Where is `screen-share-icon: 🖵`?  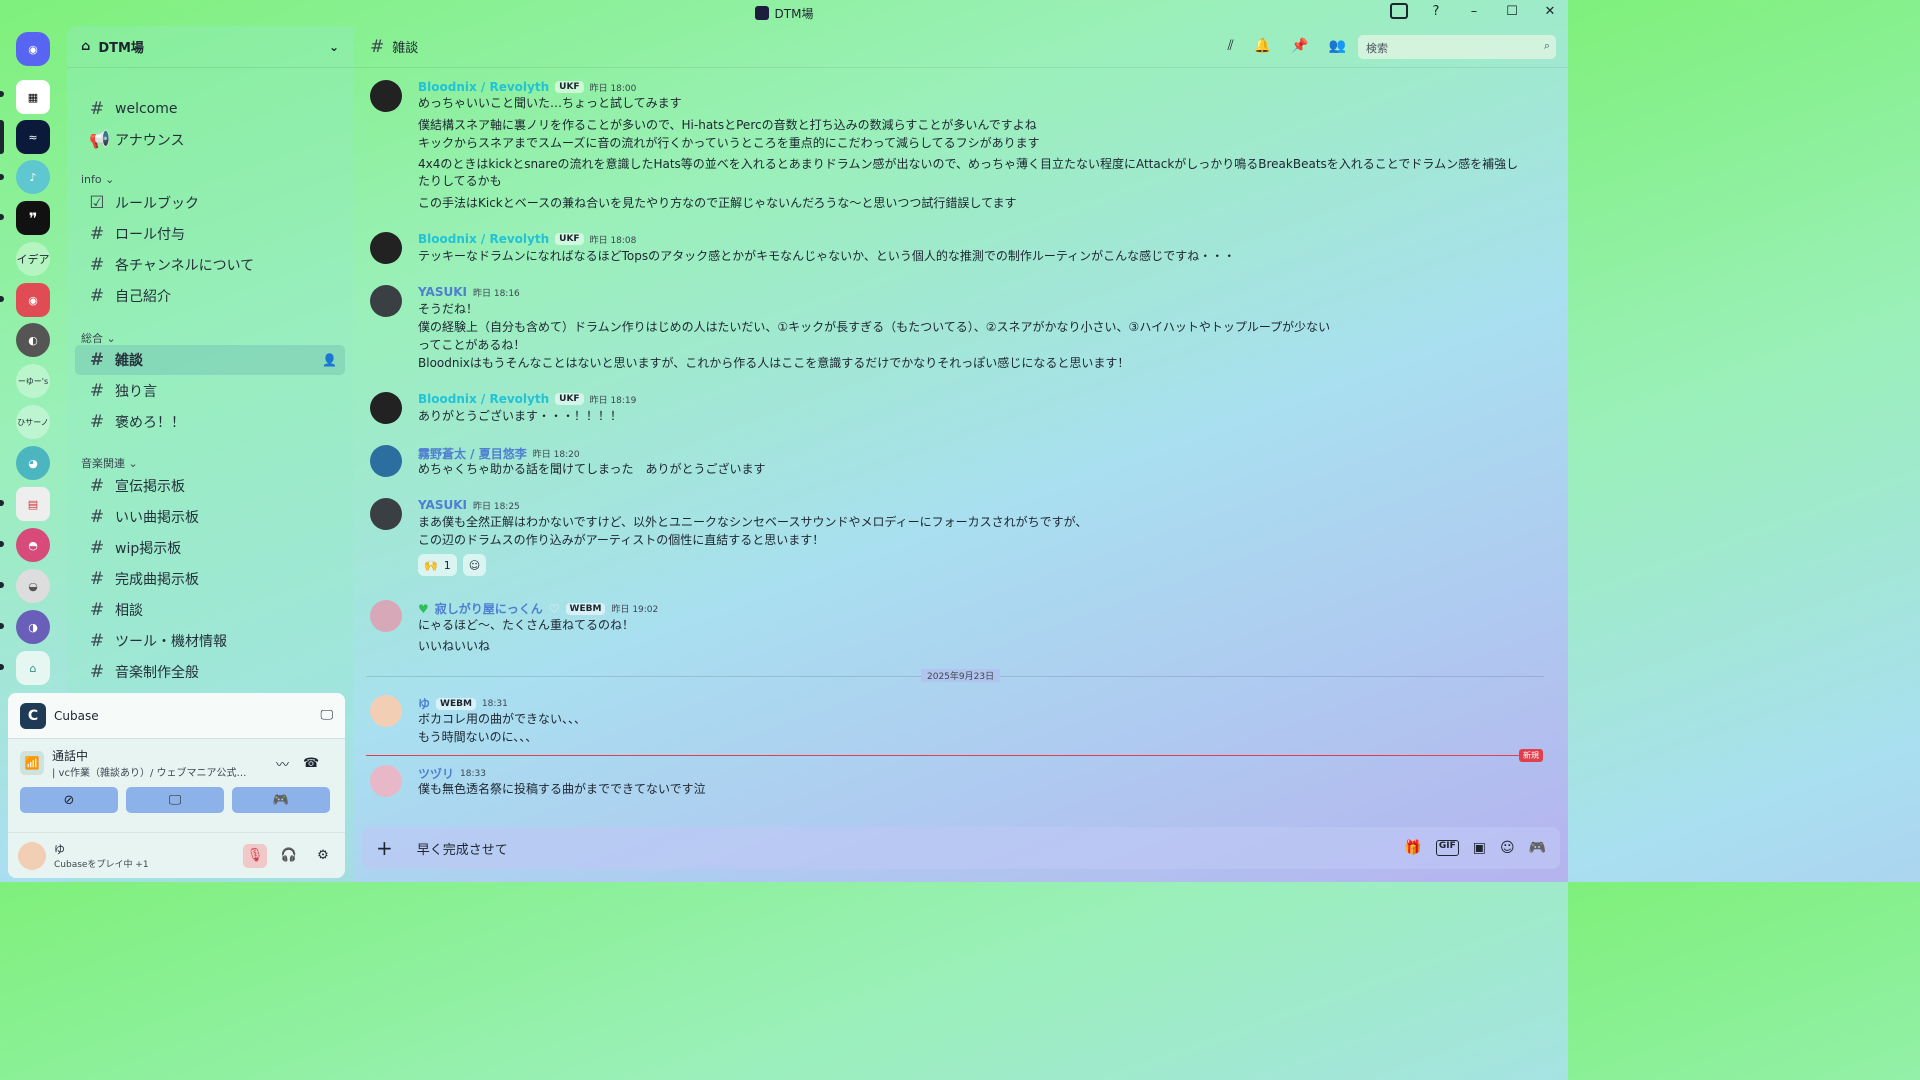
screen-share-icon: 🖵 is located at coordinates (326, 715).